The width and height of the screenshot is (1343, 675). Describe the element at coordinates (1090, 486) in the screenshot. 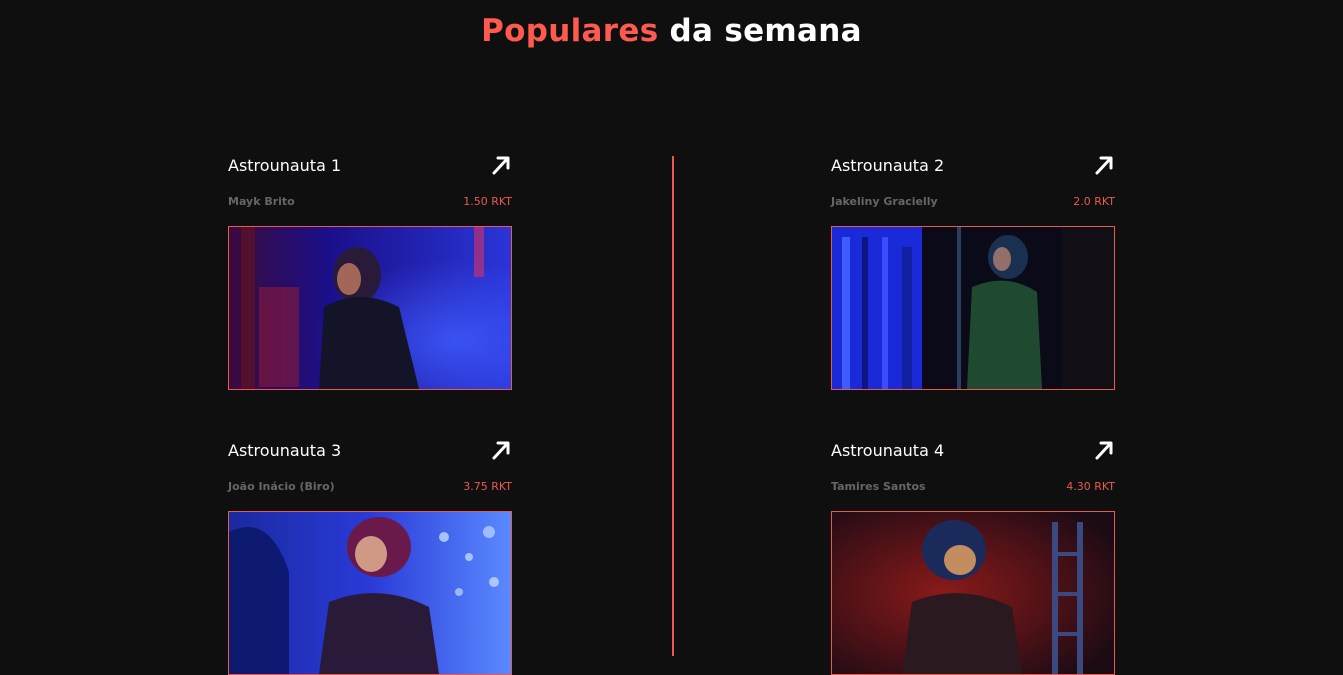

I see `card-price: 4.30 RKT` at that location.